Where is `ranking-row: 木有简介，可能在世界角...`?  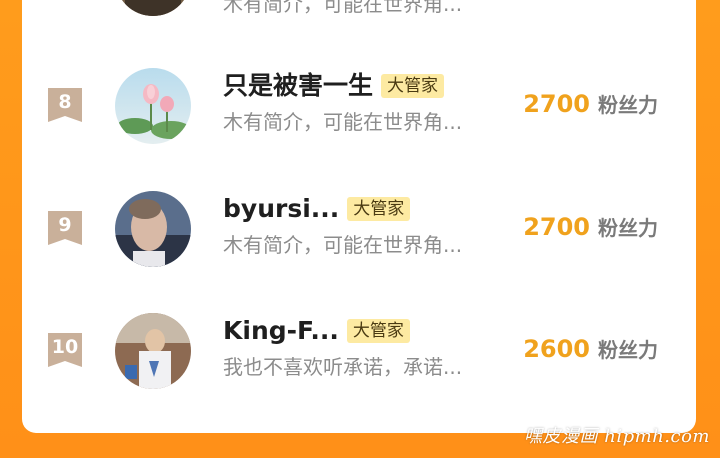 ranking-row: 木有简介，可能在世界角... is located at coordinates (359, 19).